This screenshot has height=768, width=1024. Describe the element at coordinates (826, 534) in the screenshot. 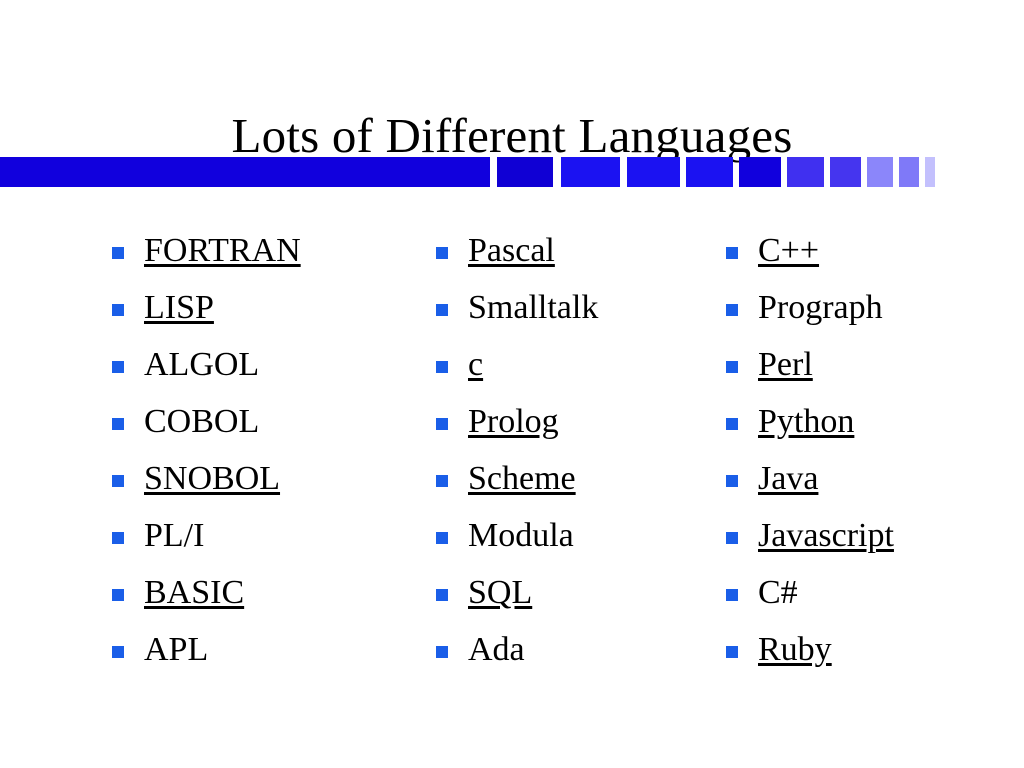

I see `language-link: Javascript` at that location.